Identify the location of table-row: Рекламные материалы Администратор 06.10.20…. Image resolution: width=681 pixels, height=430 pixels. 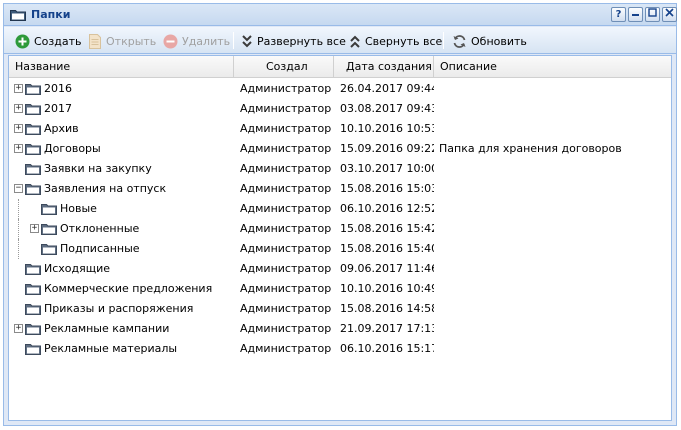
(340, 349).